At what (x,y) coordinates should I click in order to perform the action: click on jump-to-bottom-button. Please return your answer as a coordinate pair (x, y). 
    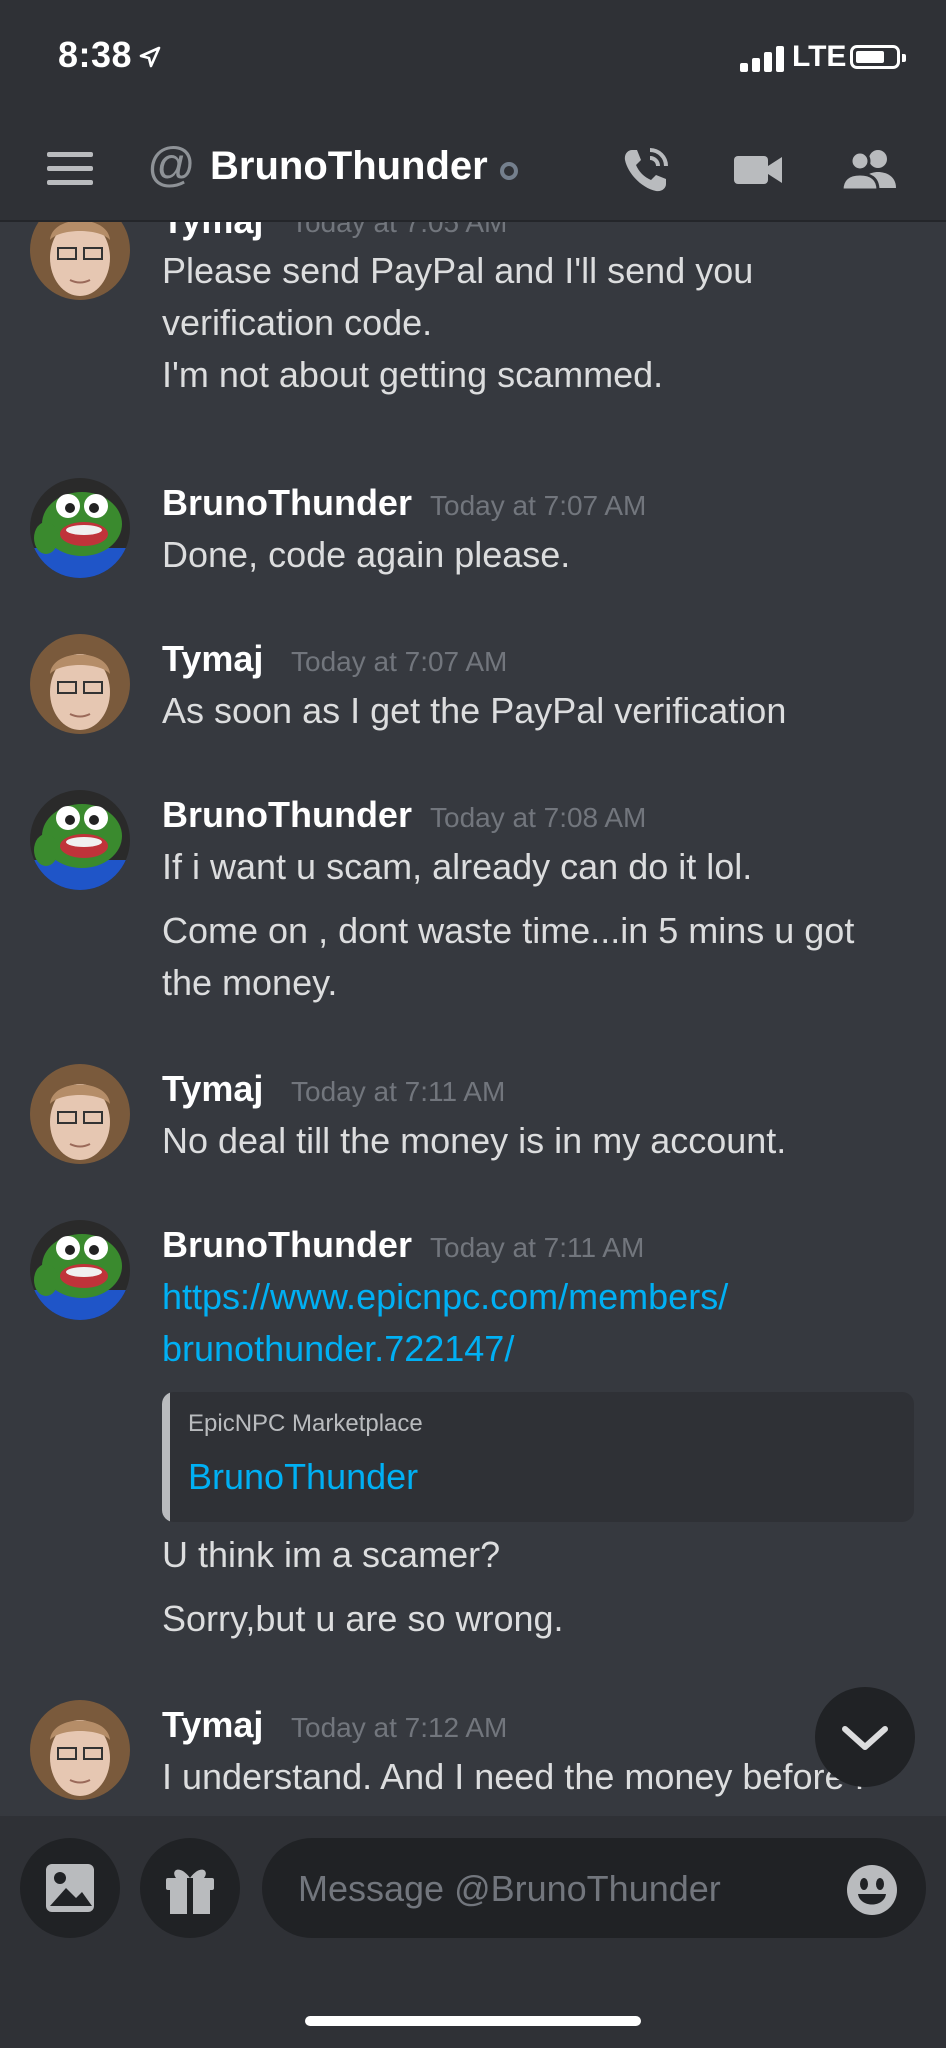
    Looking at the image, I should click on (865, 1737).